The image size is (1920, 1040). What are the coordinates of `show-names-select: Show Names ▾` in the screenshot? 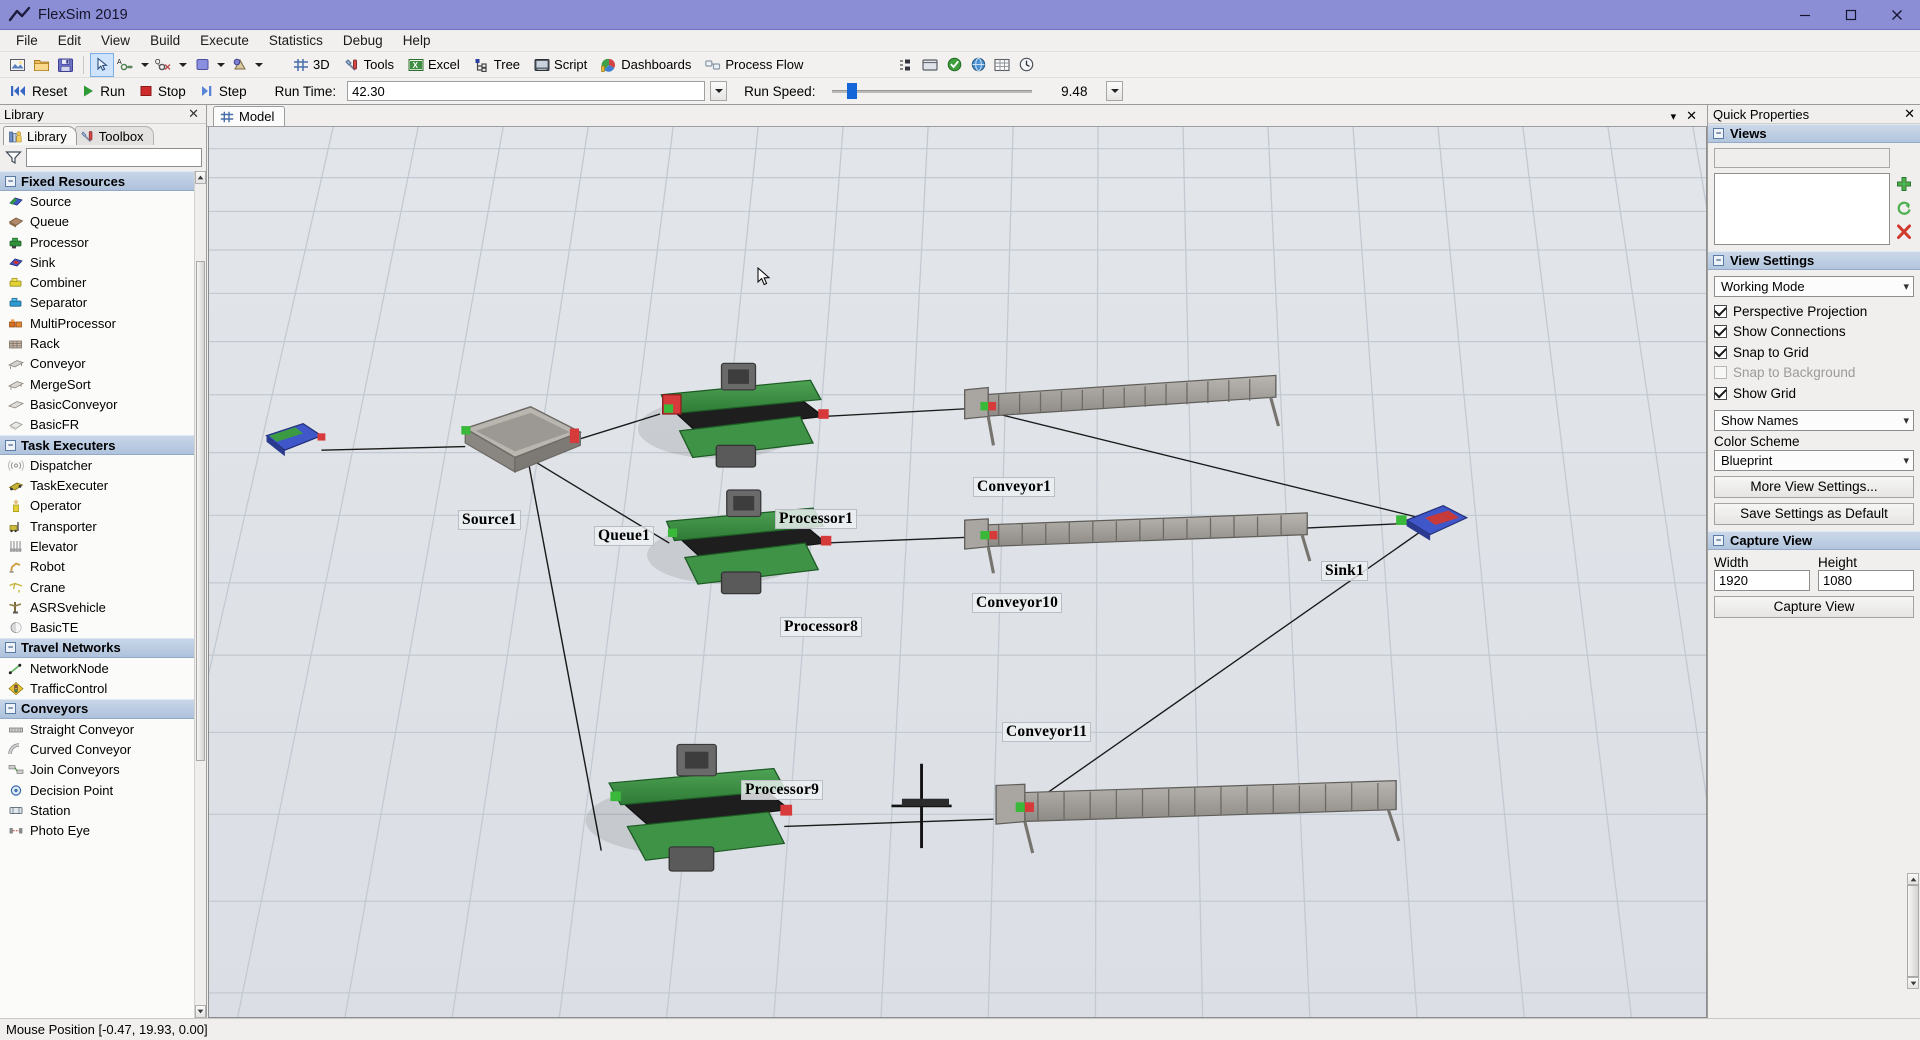 It's located at (1814, 420).